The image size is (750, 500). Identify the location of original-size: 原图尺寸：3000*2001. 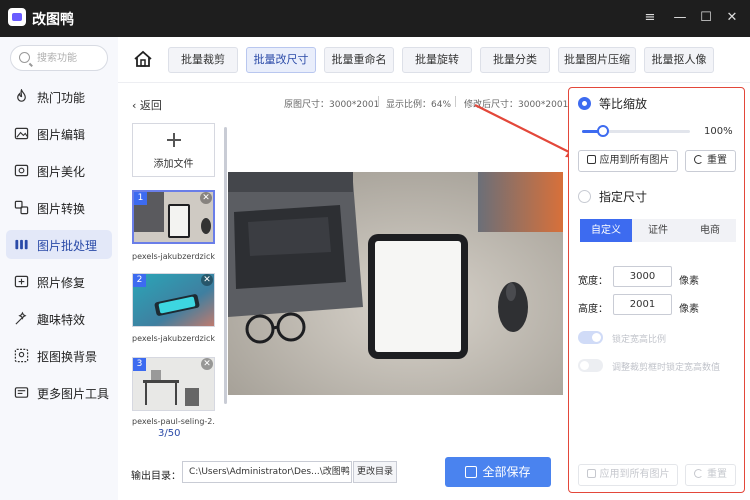
(332, 105).